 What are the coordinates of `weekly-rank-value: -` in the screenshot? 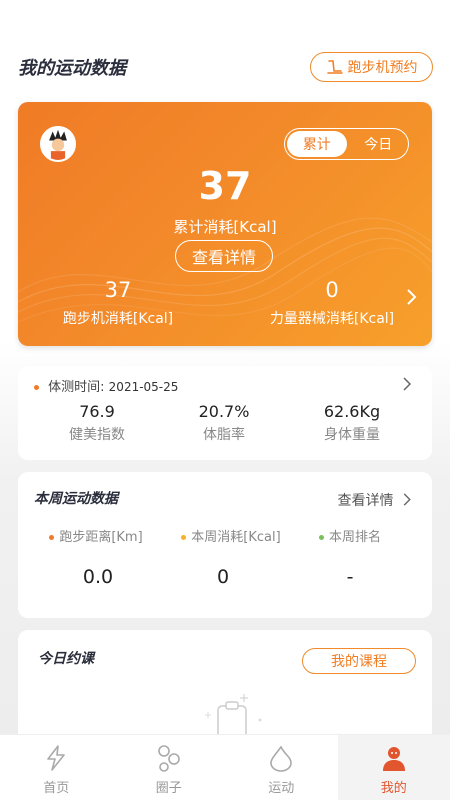 It's located at (350, 577).